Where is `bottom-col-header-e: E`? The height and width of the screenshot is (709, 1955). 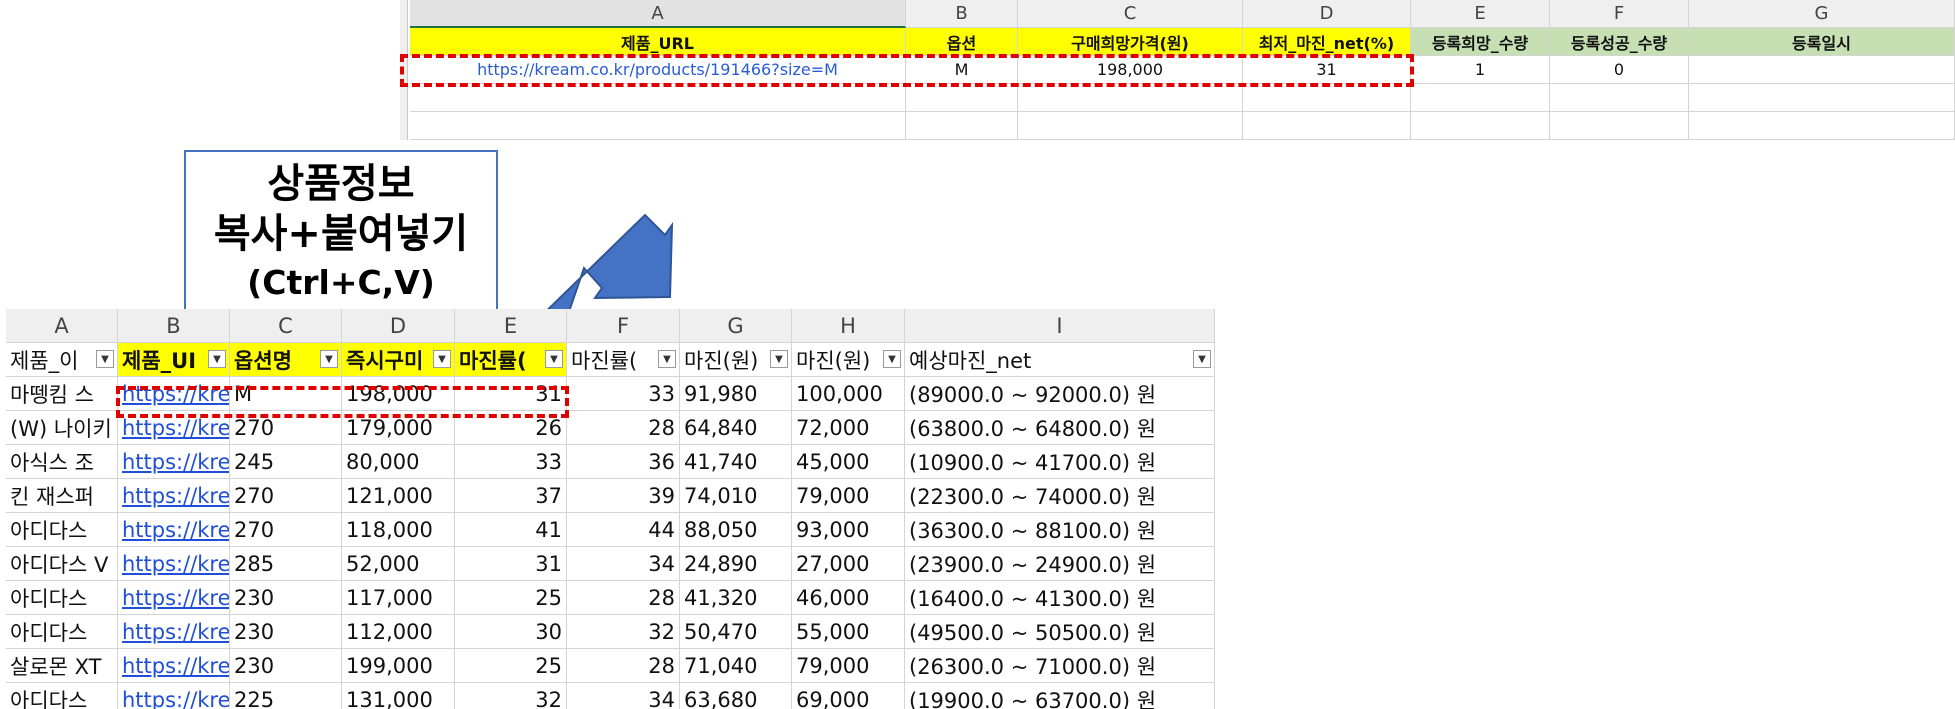
bottom-col-header-e: E is located at coordinates (511, 326).